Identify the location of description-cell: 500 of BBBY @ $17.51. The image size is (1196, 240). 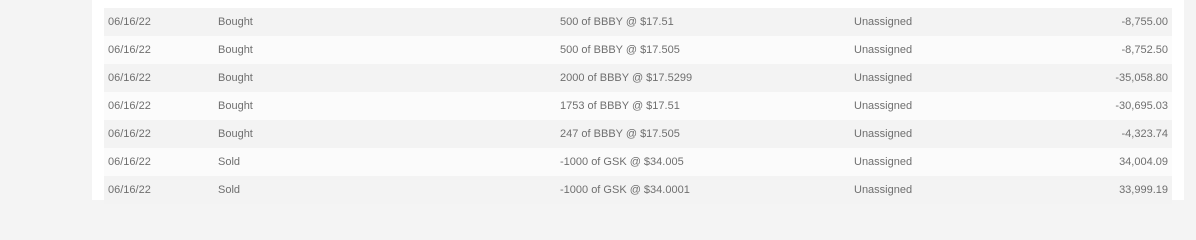
(617, 22).